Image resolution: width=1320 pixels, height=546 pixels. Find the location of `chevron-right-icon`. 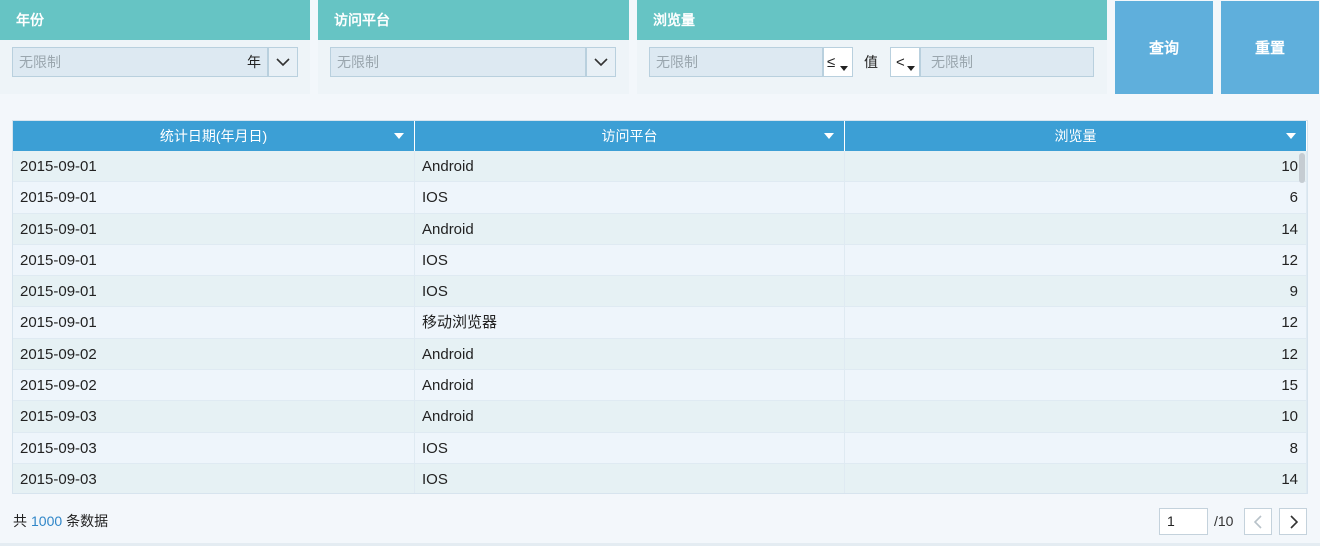

chevron-right-icon is located at coordinates (1293, 521).